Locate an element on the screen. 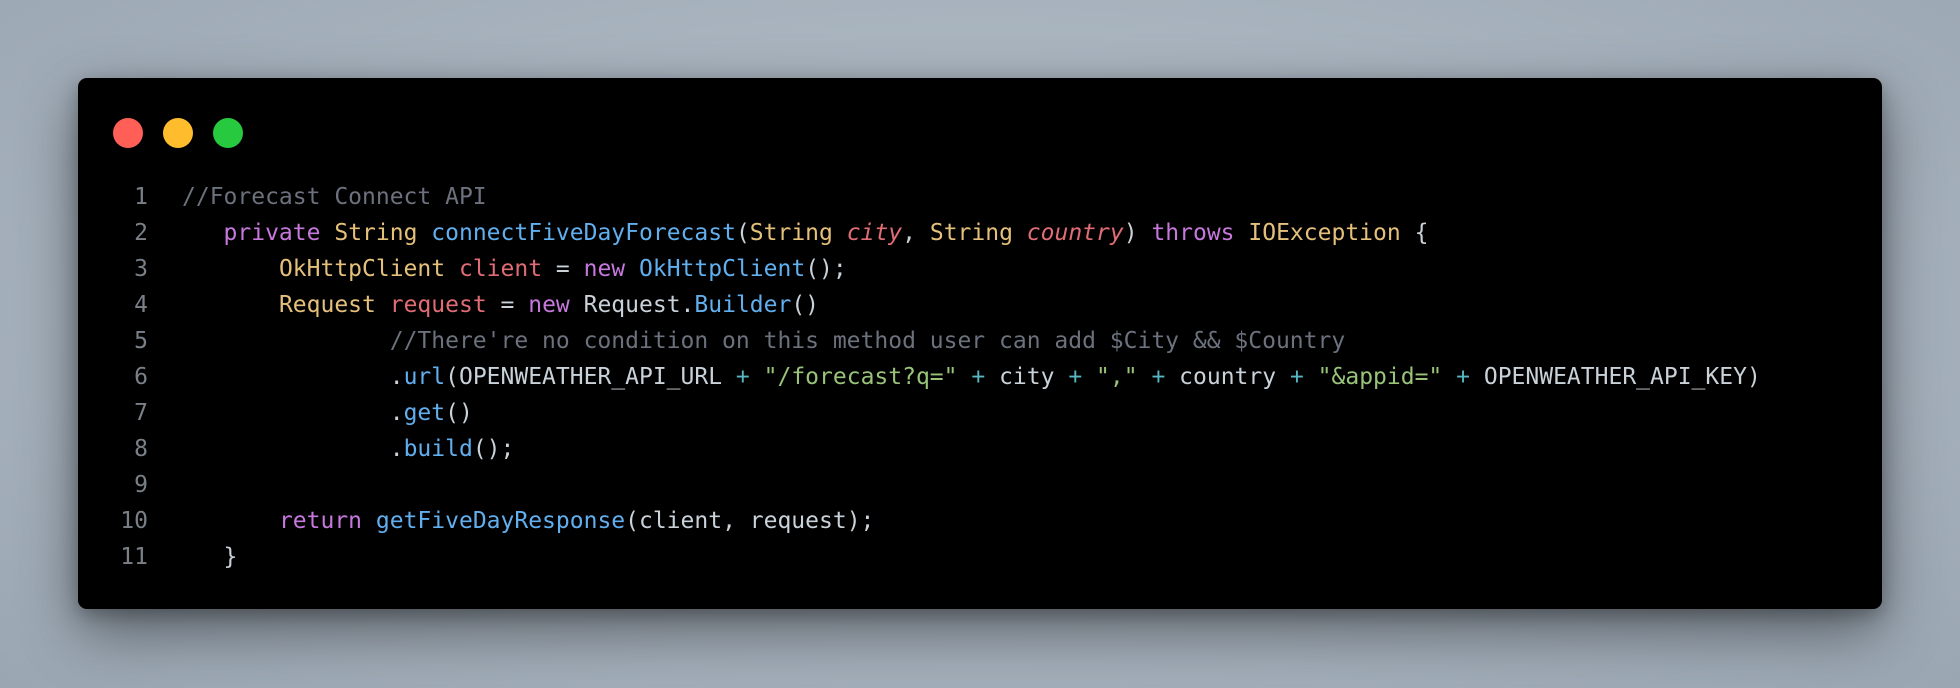  line-content: //Forecast Connect API is located at coordinates (334, 197).